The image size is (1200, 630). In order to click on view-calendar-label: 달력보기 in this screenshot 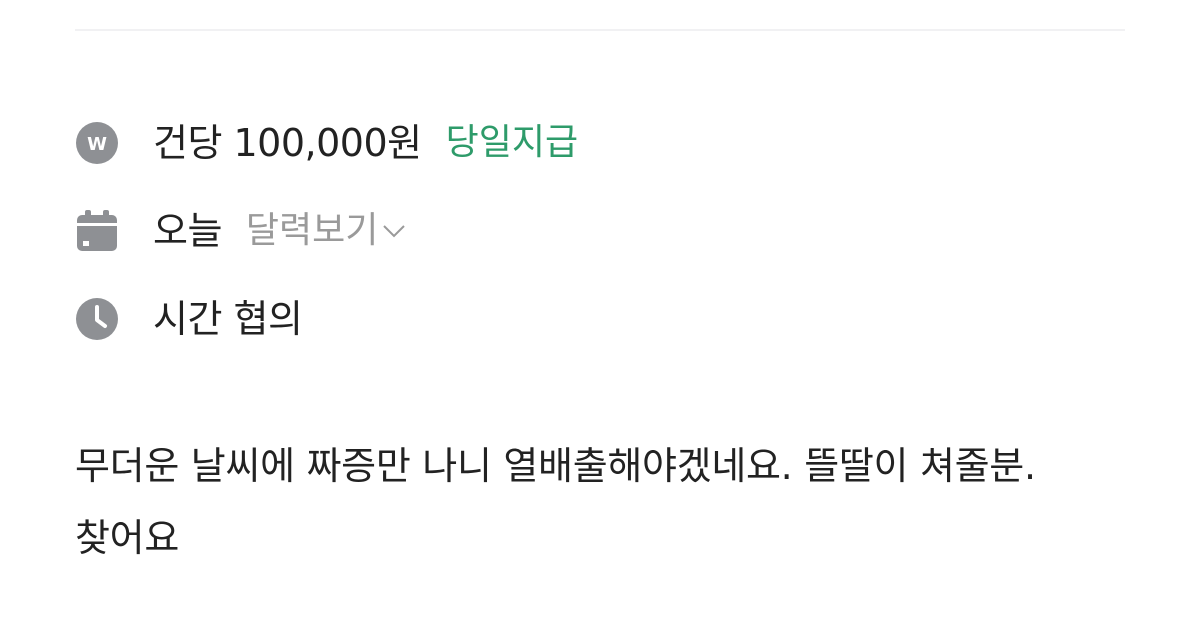, I will do `click(312, 230)`.